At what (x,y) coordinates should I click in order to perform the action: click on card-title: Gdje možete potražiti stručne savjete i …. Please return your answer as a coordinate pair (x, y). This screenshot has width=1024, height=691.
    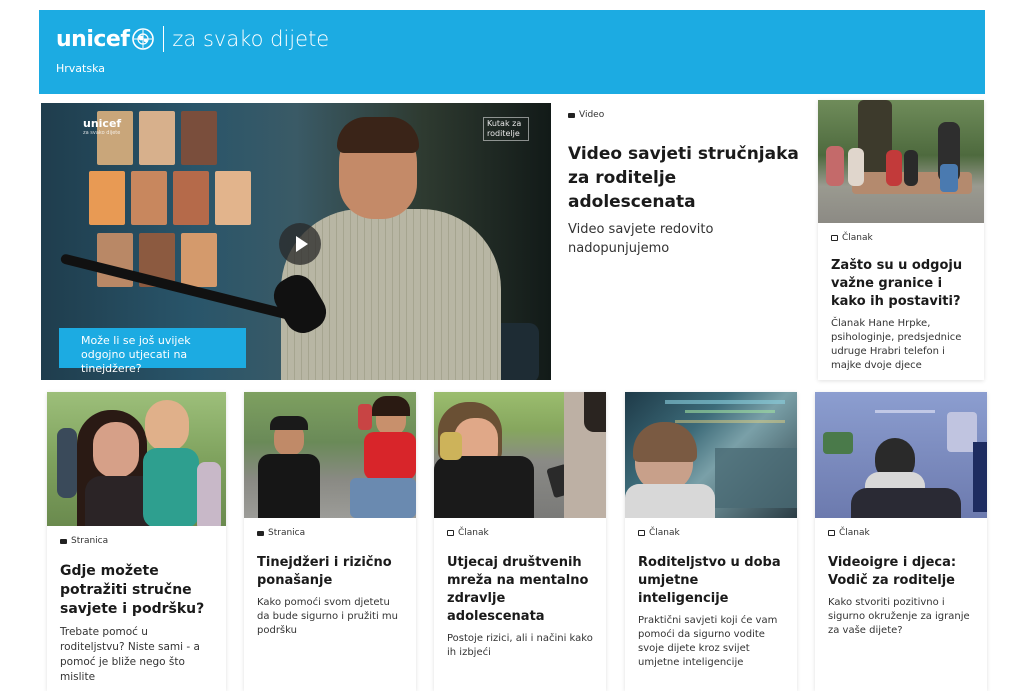
    Looking at the image, I should click on (136, 590).